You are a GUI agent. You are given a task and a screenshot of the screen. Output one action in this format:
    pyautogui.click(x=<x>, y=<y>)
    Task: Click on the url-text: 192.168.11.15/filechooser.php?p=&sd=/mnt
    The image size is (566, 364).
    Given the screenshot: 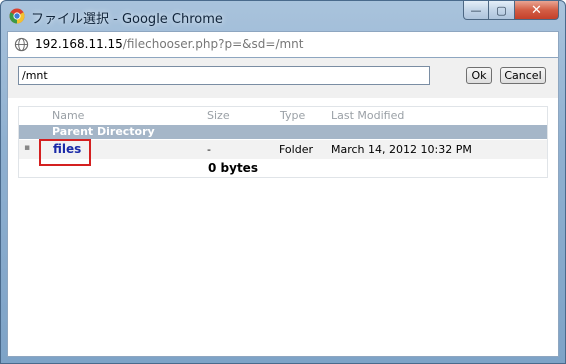 What is the action you would take?
    pyautogui.click(x=169, y=44)
    